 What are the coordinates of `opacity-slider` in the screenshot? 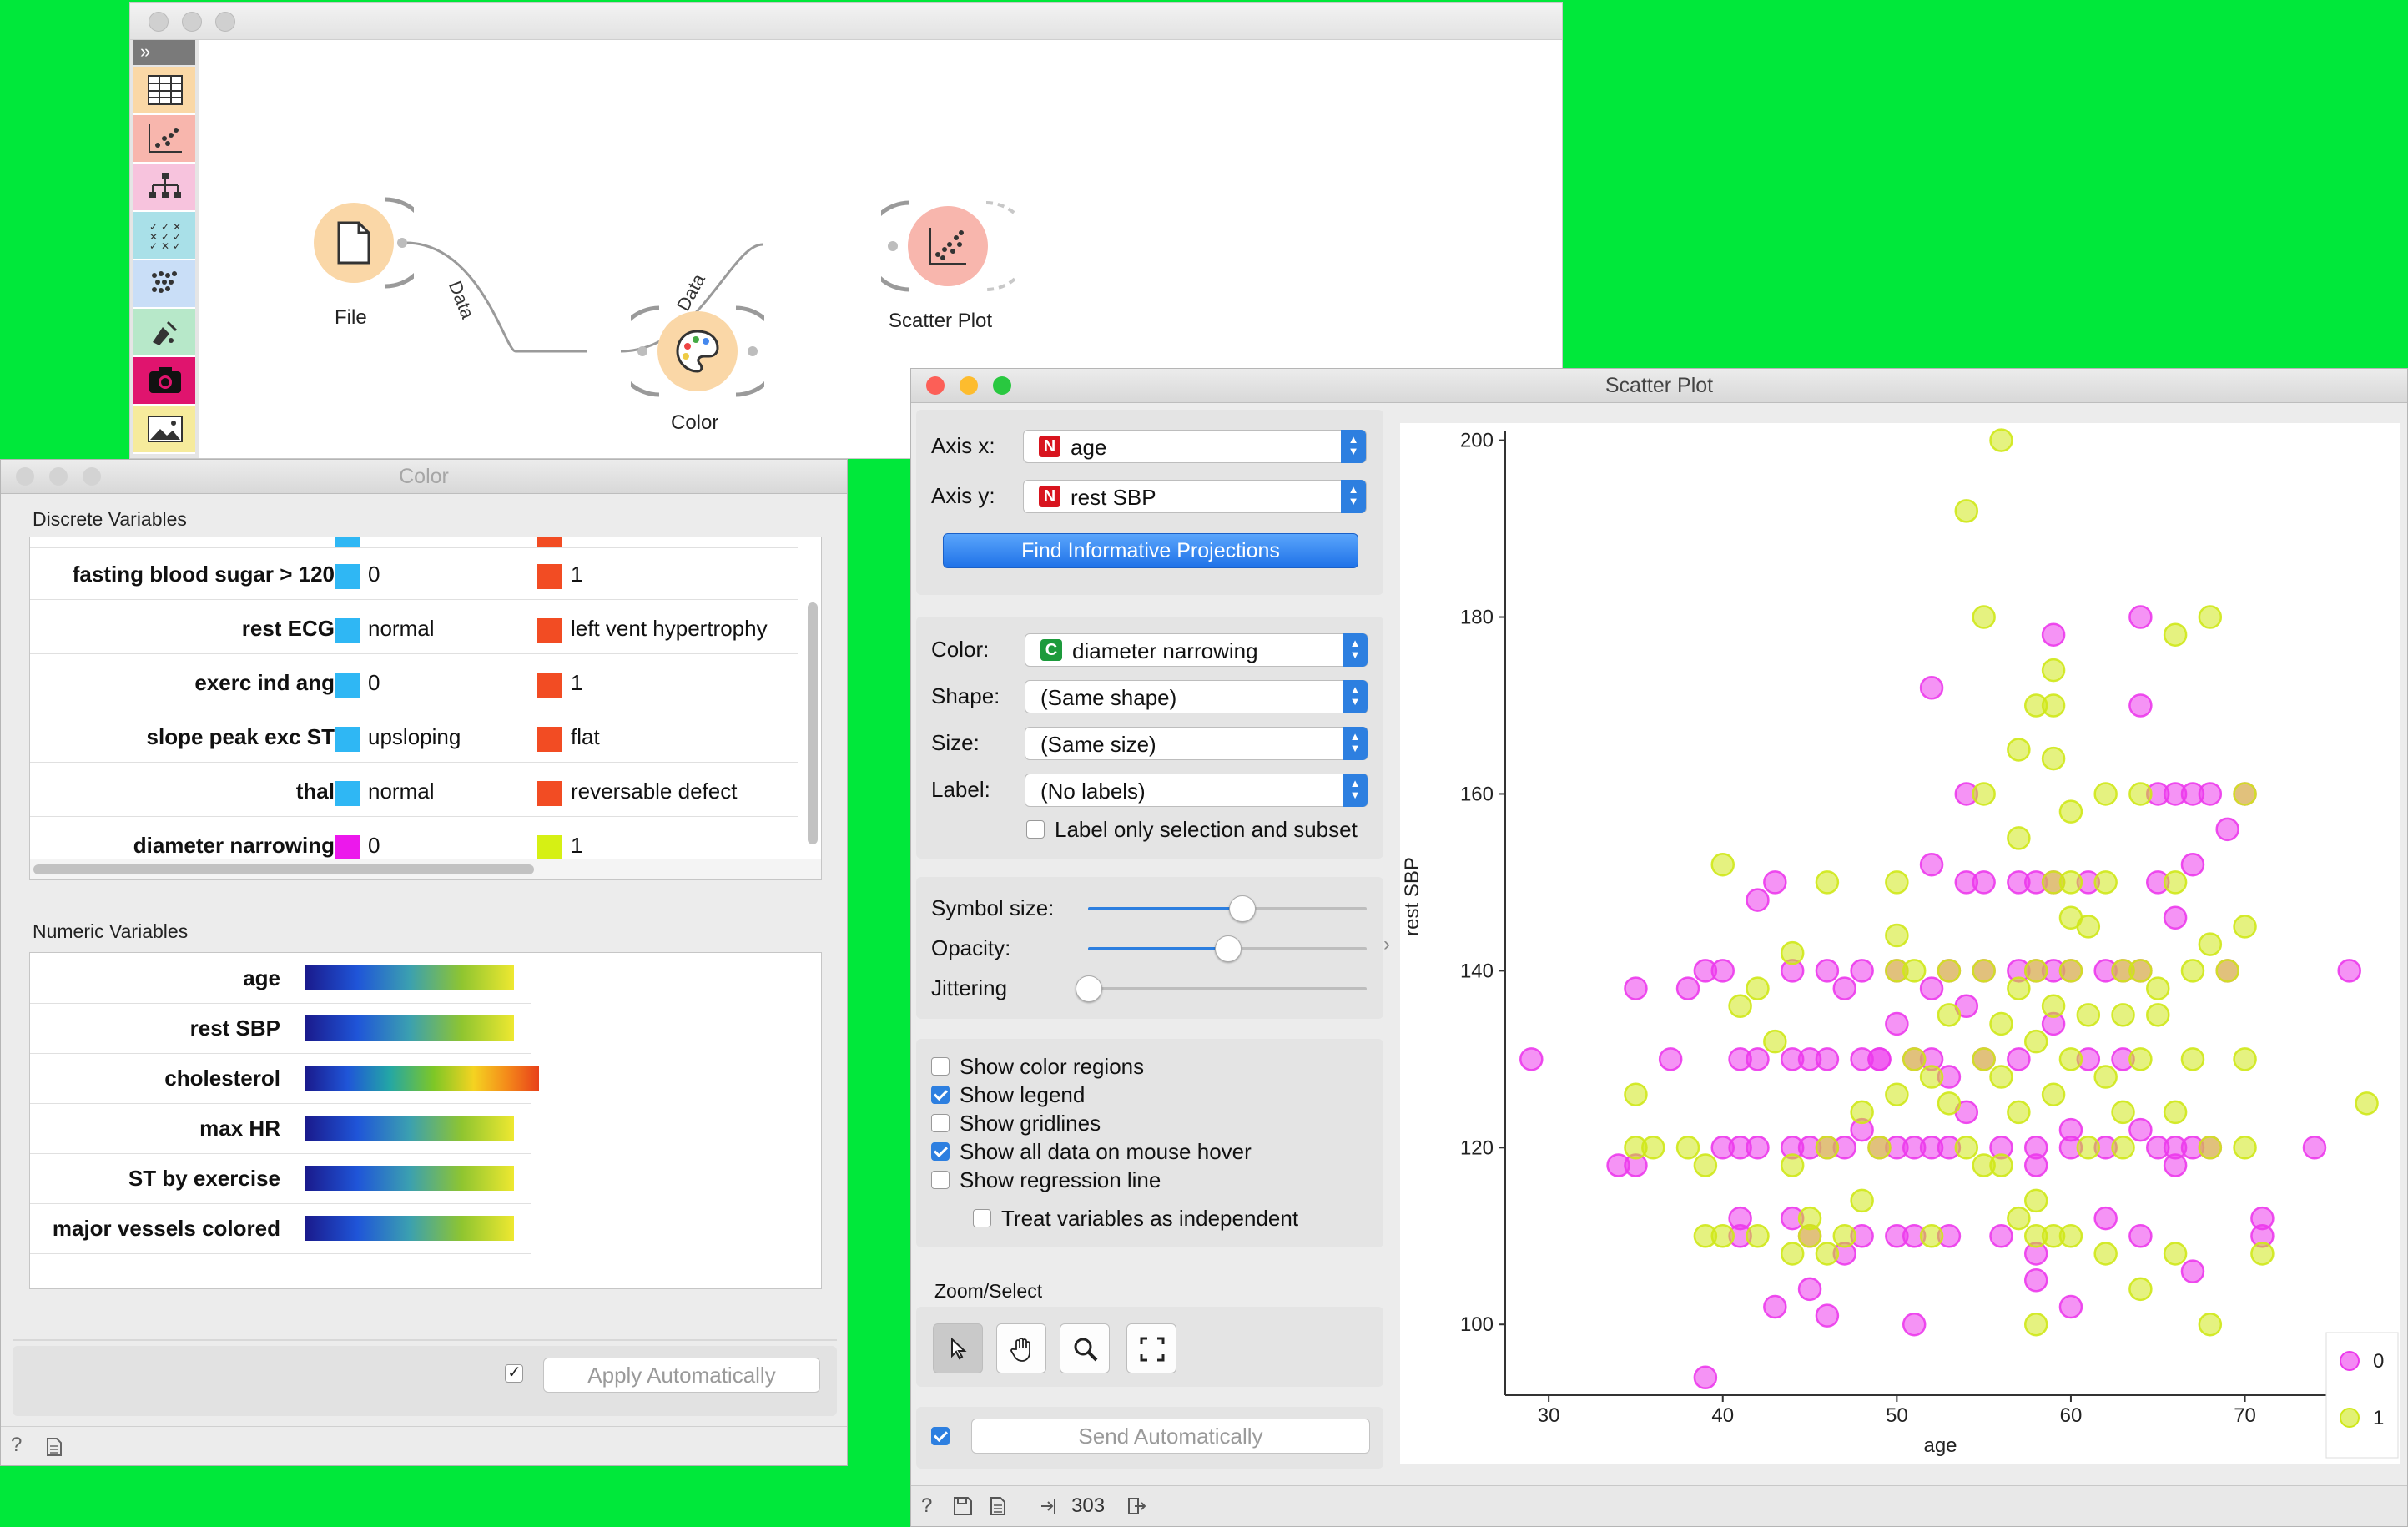 It's located at (1227, 948).